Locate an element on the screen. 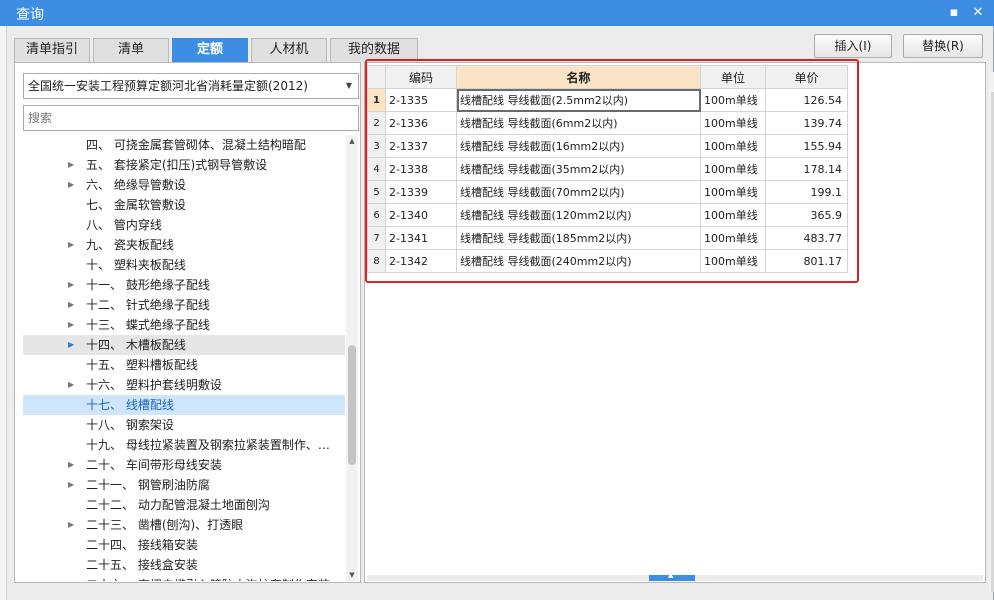 The image size is (994, 600). cell-code: 2-1341 is located at coordinates (421, 238).